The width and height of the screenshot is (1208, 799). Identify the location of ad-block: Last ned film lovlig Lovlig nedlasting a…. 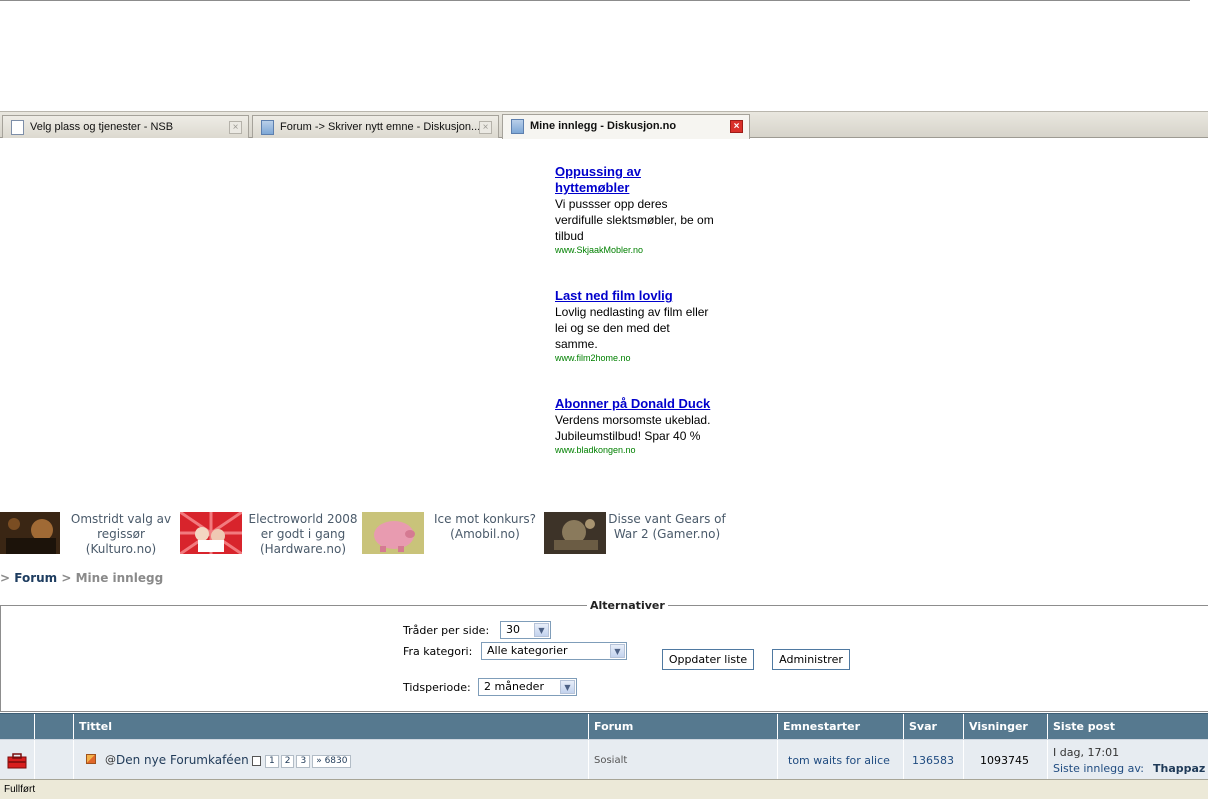
(635, 326).